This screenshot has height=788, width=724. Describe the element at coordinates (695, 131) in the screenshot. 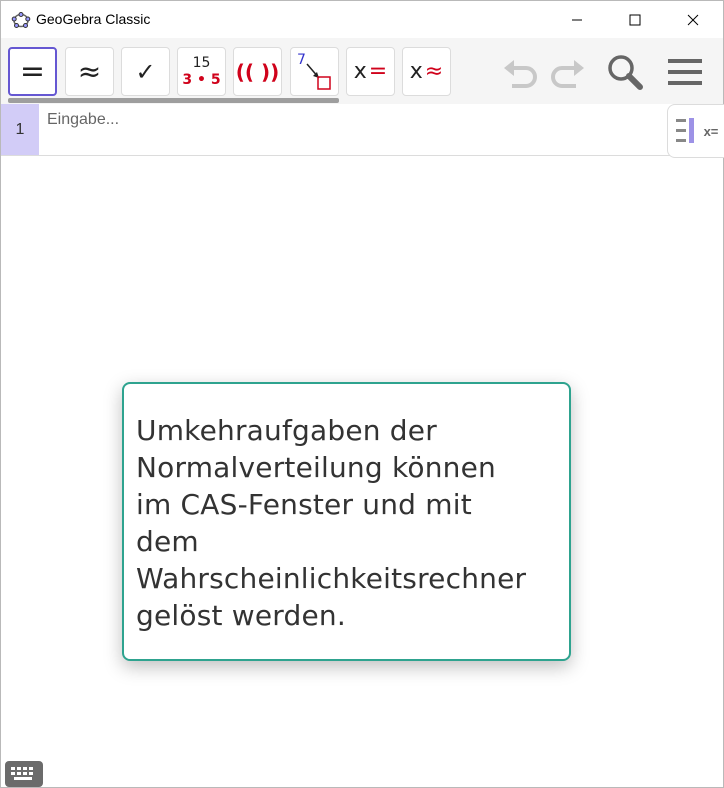

I see `algebra-view-toggle-button: x=` at that location.